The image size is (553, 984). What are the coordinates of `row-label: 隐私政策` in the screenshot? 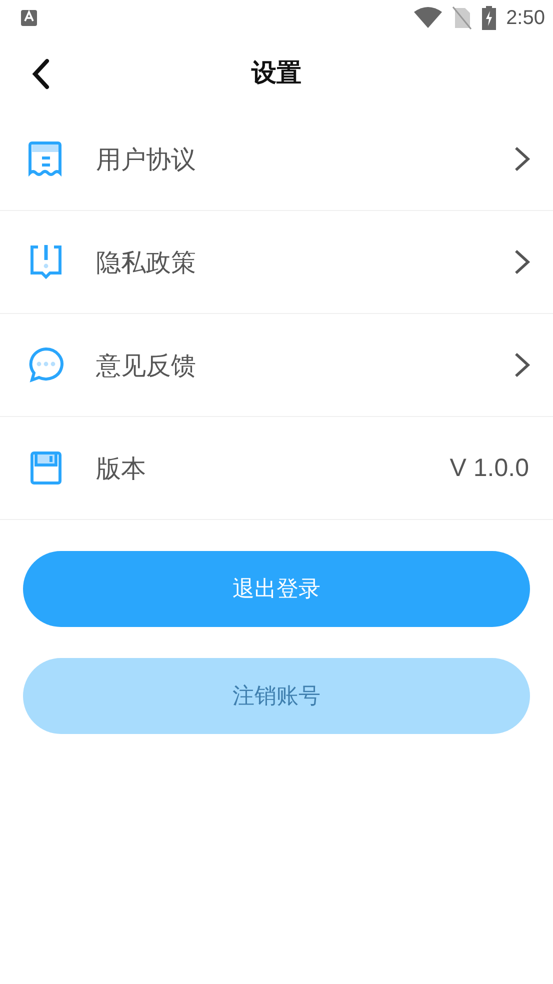 It's located at (146, 262).